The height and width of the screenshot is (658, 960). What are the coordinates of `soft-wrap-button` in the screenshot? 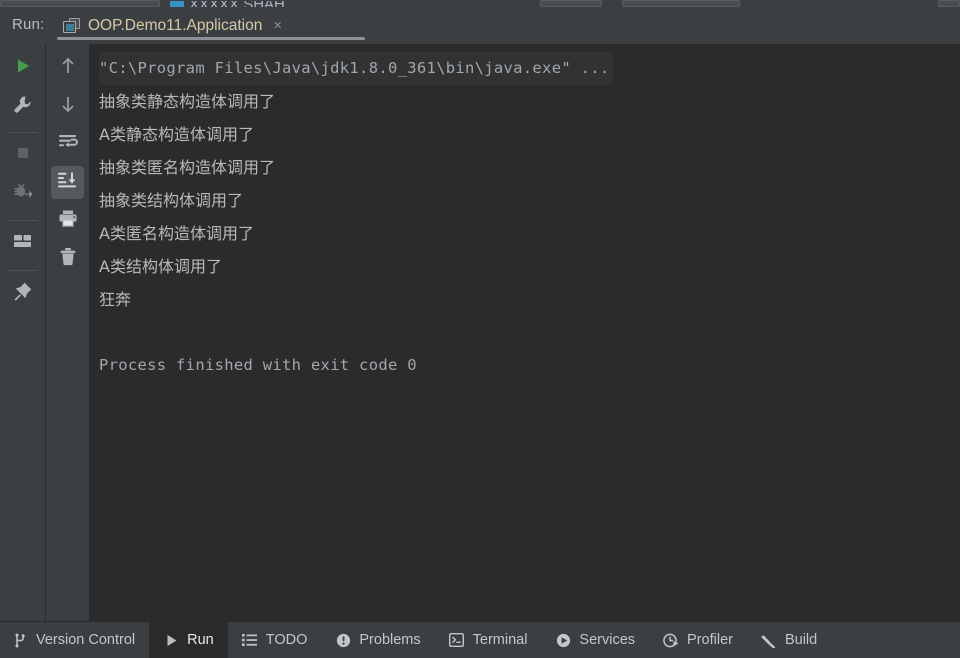 It's located at (67, 144).